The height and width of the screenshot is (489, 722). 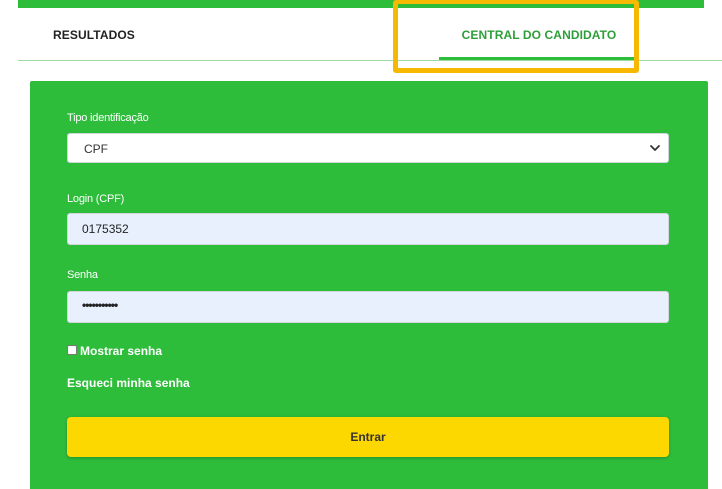 I want to click on active-tab-underline, so click(x=539, y=58).